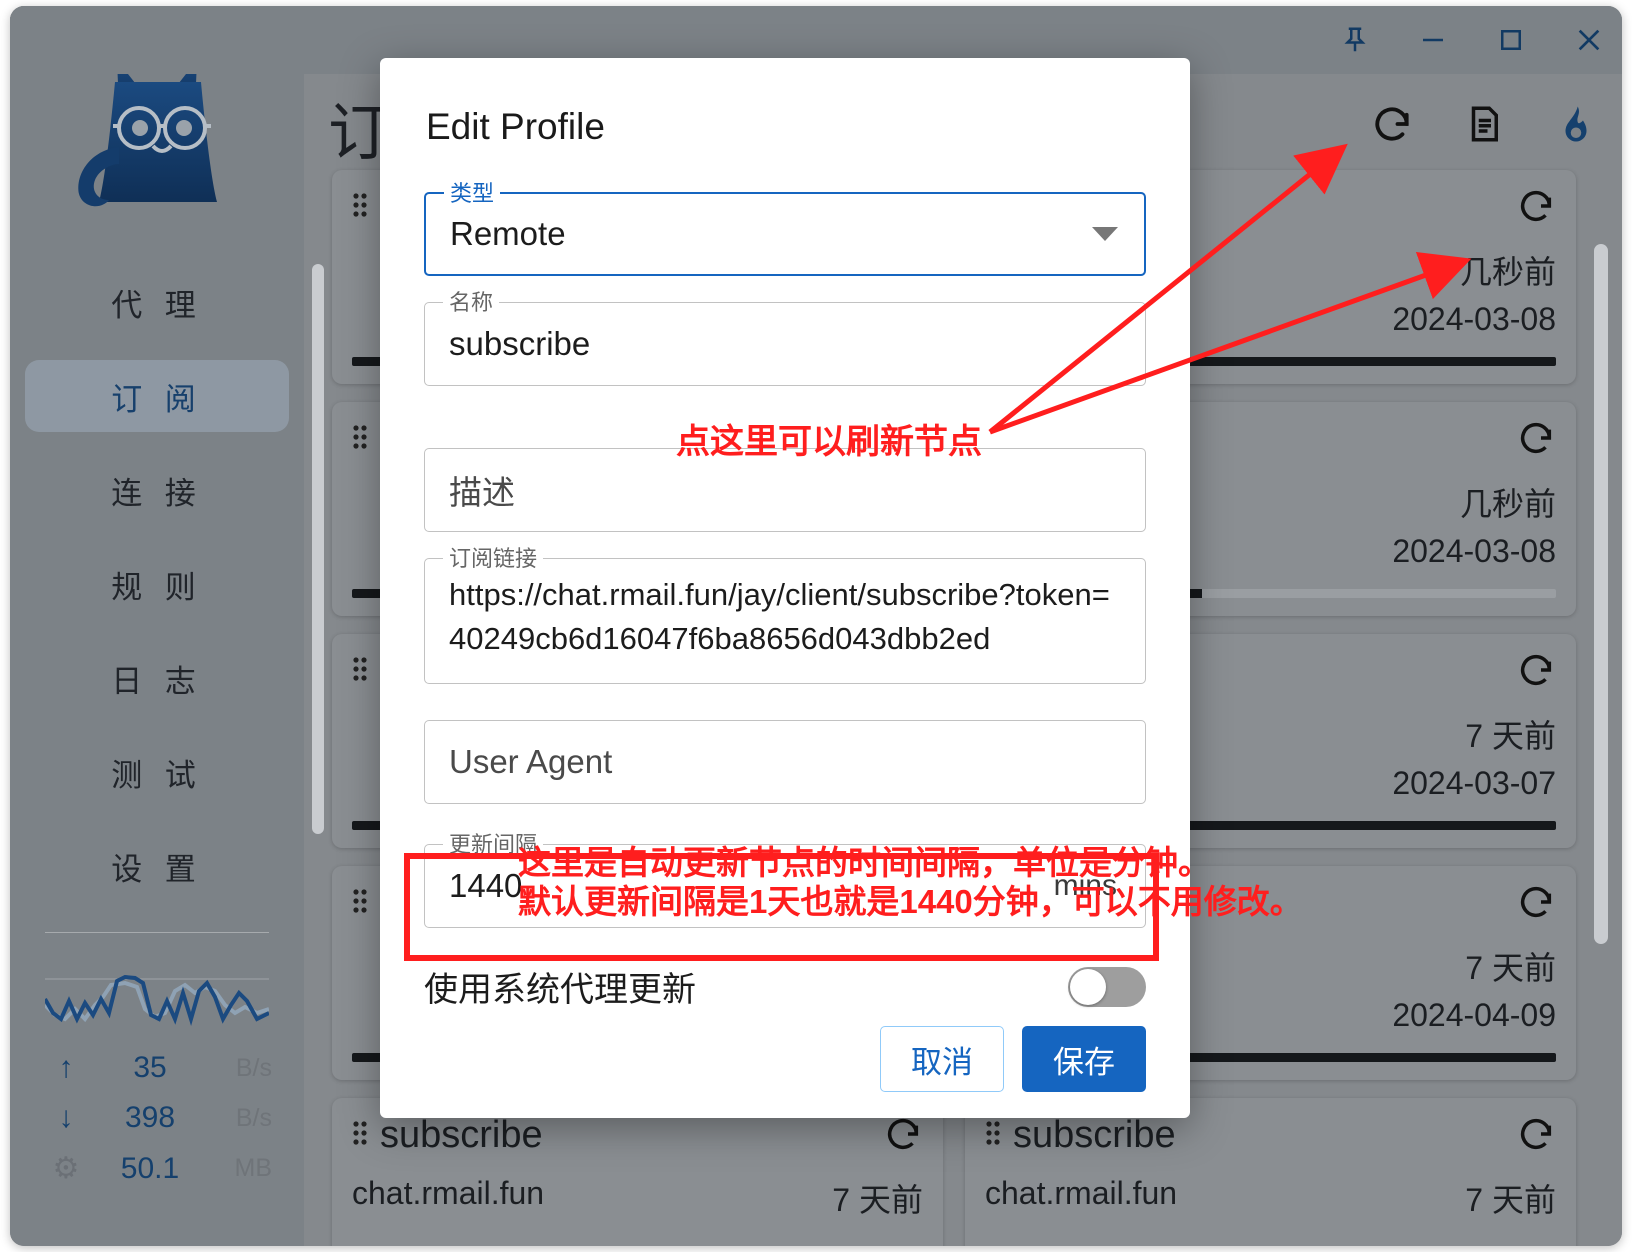  What do you see at coordinates (1013, 1059) in the screenshot?
I see `dialog-actions: 取消 保存` at bounding box center [1013, 1059].